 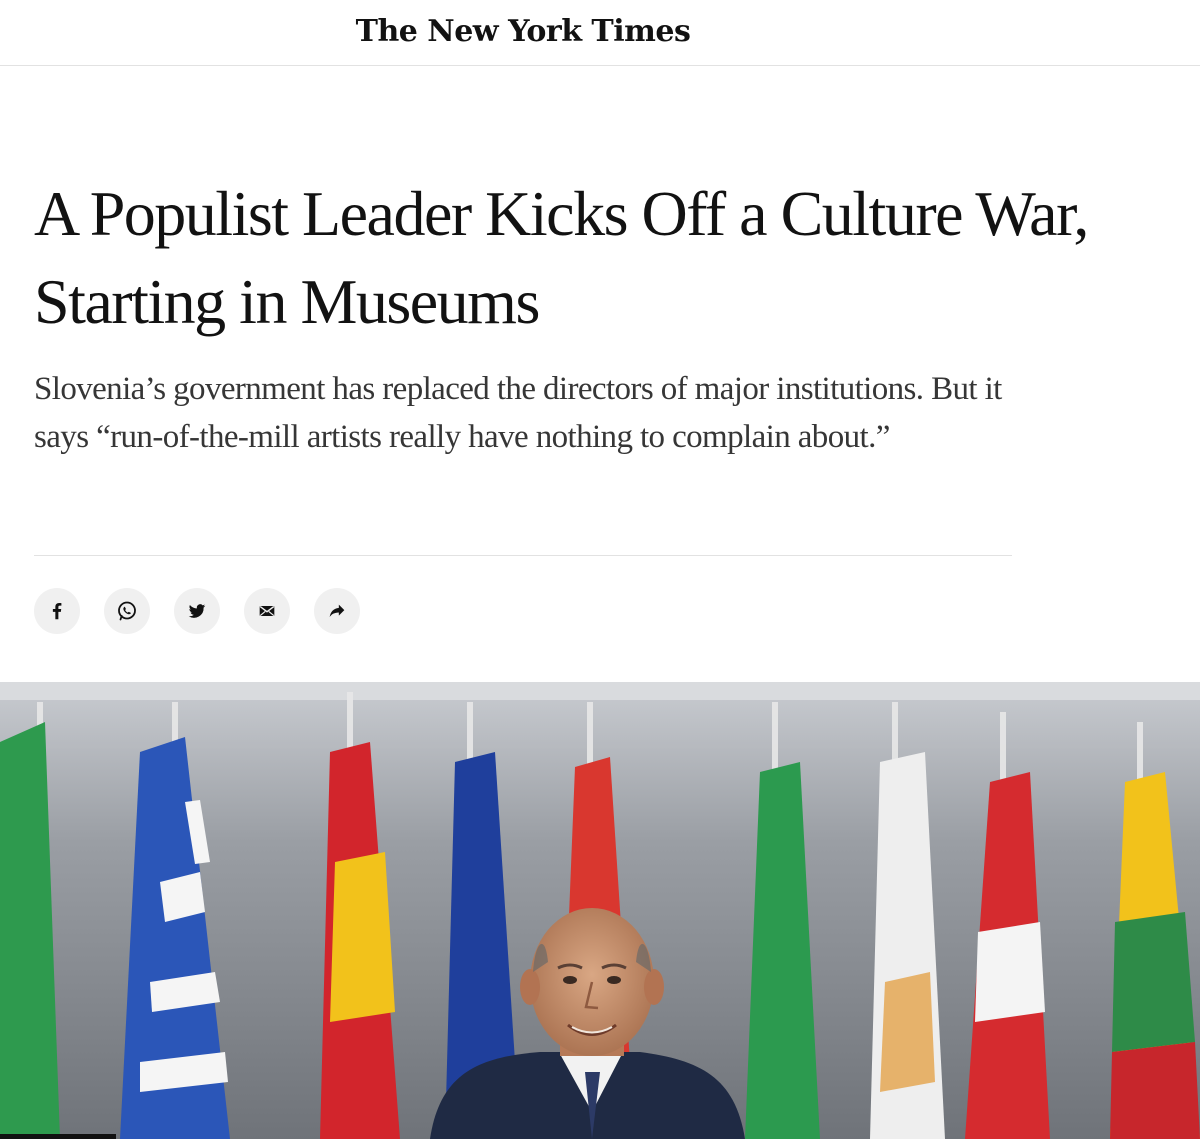 I want to click on facebook-icon, so click(x=57, y=611).